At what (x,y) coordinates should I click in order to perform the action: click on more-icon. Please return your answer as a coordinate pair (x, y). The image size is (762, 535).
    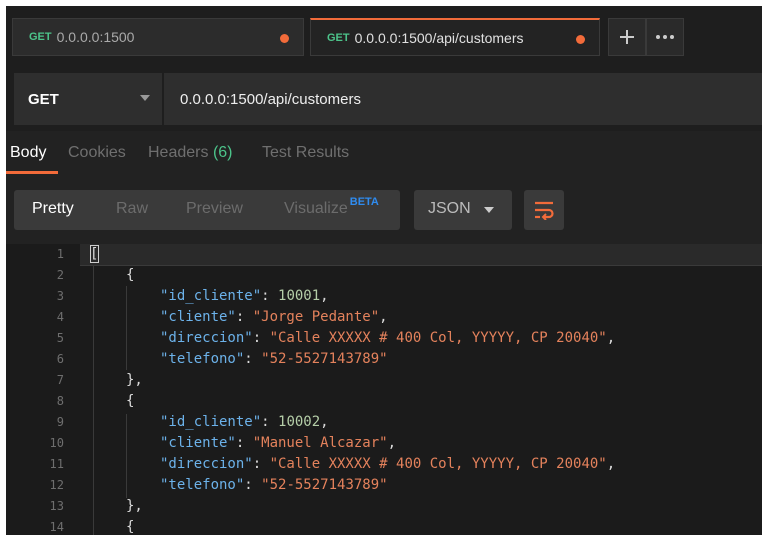
    Looking at the image, I should click on (665, 37).